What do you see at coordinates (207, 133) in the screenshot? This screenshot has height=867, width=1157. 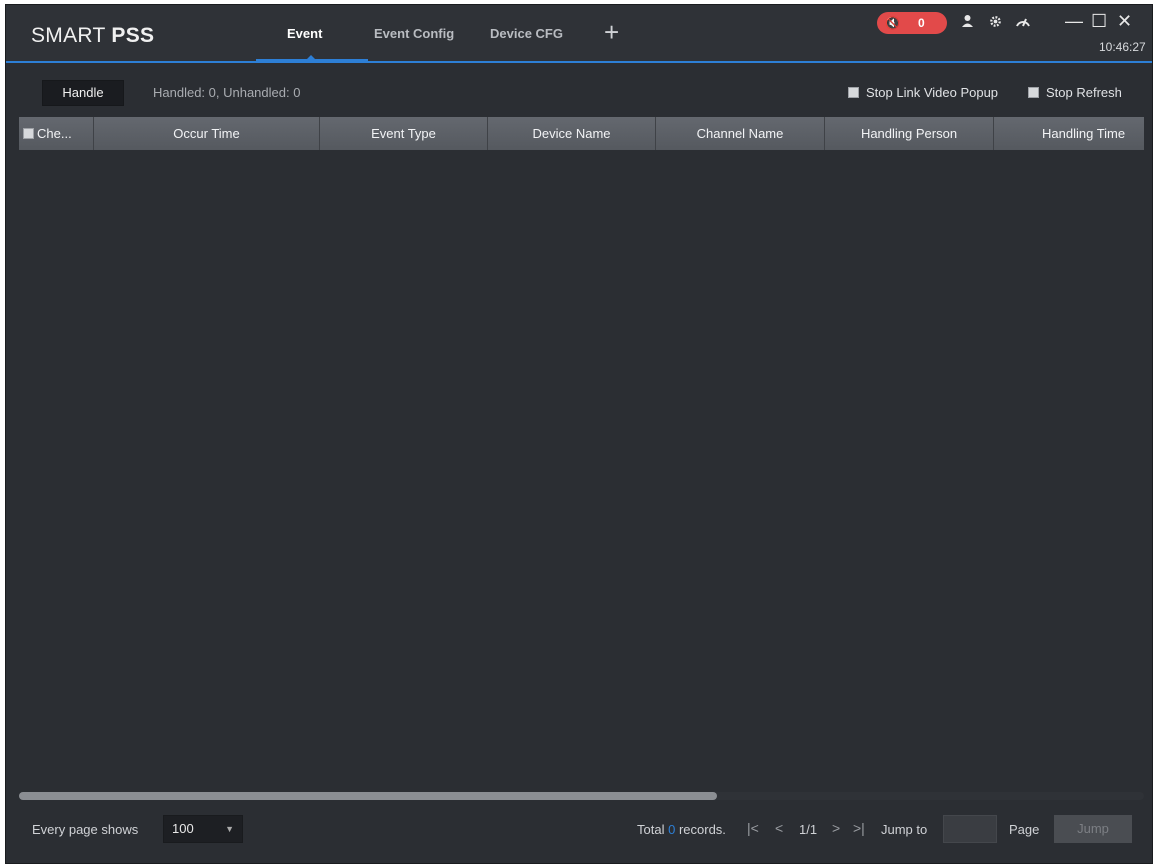 I see `column-occur-time: Occur Time` at bounding box center [207, 133].